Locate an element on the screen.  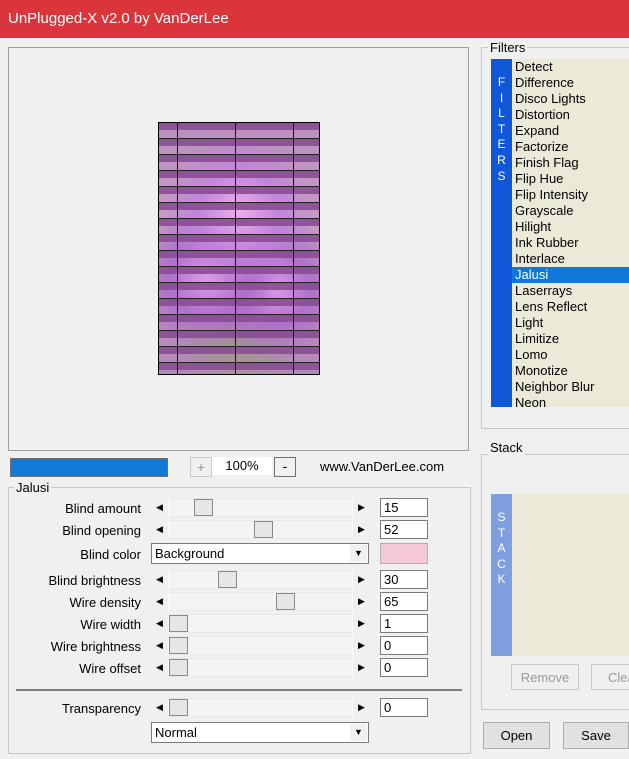
open-button: Open is located at coordinates (516, 735).